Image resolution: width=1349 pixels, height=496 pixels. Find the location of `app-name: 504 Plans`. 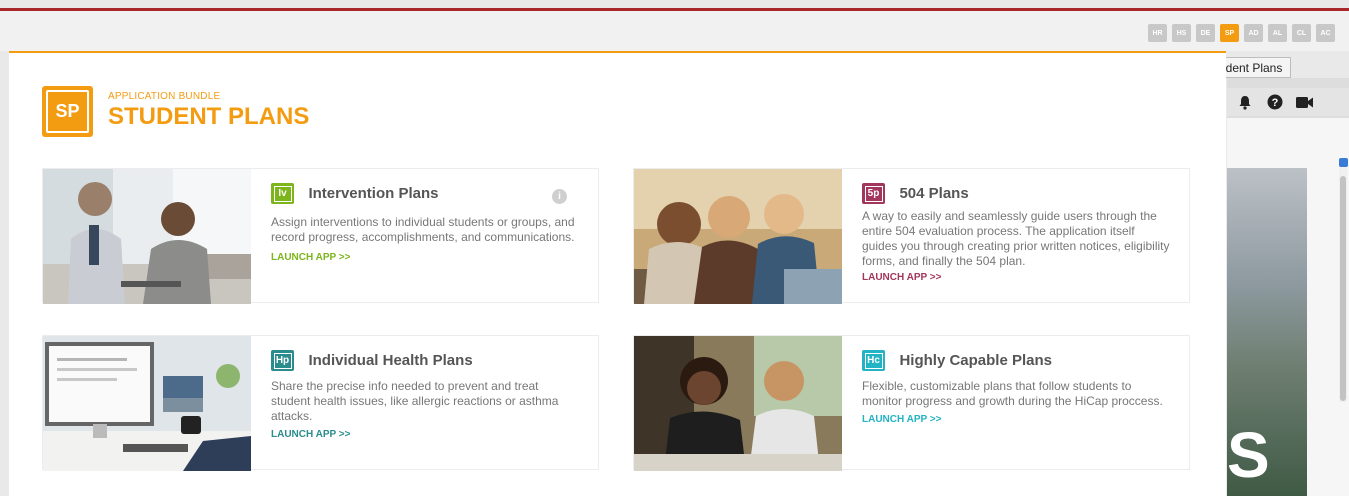

app-name: 504 Plans is located at coordinates (934, 193).